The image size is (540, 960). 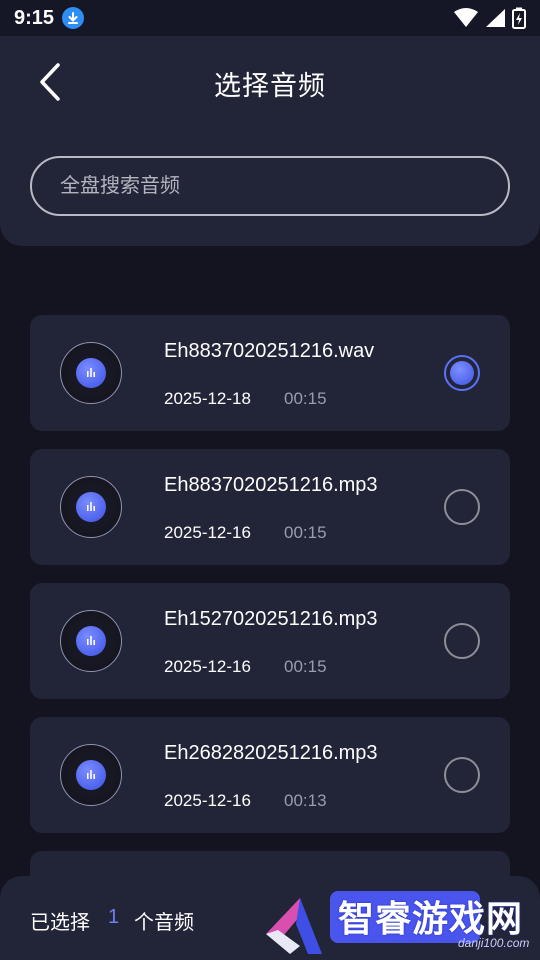 I want to click on download-icon, so click(x=73, y=18).